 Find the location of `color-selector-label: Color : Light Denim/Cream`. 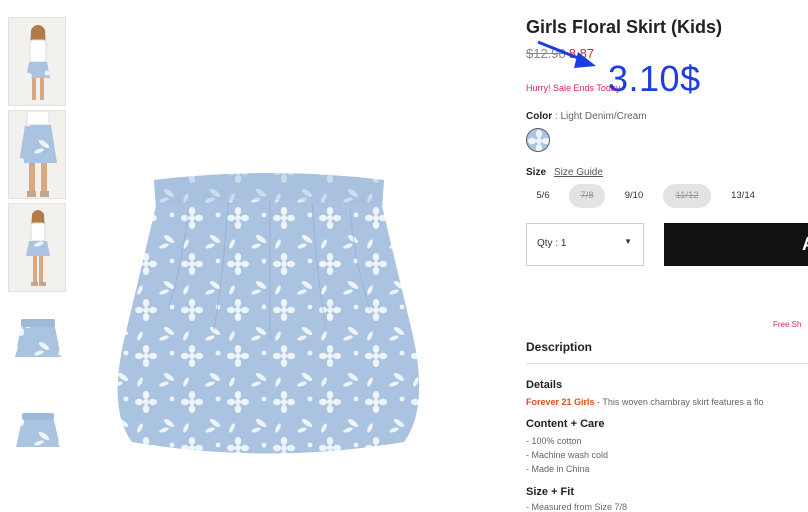

color-selector-label: Color : Light Denim/Cream is located at coordinates (586, 116).